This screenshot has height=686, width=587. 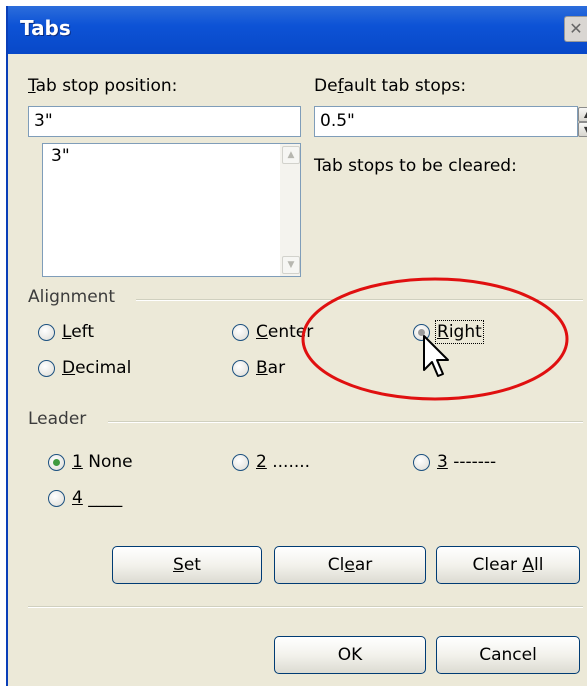 I want to click on scroll-down-icon: ▼, so click(x=291, y=265).